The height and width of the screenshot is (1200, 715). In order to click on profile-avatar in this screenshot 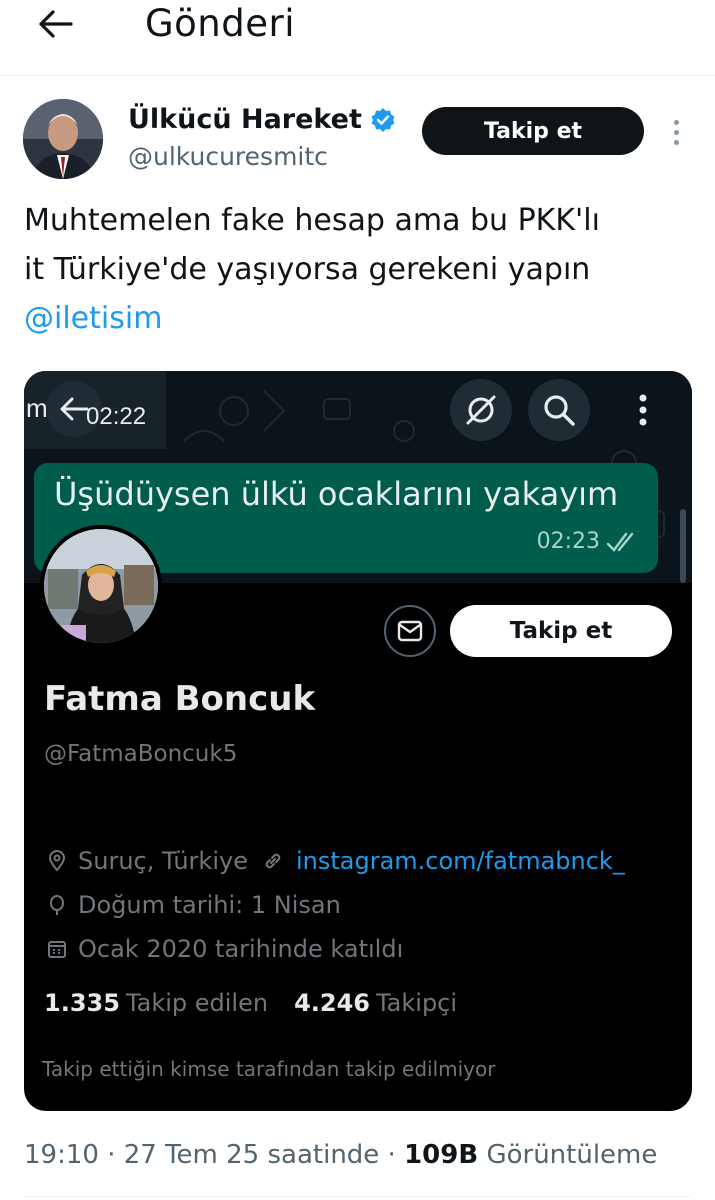, I will do `click(101, 586)`.